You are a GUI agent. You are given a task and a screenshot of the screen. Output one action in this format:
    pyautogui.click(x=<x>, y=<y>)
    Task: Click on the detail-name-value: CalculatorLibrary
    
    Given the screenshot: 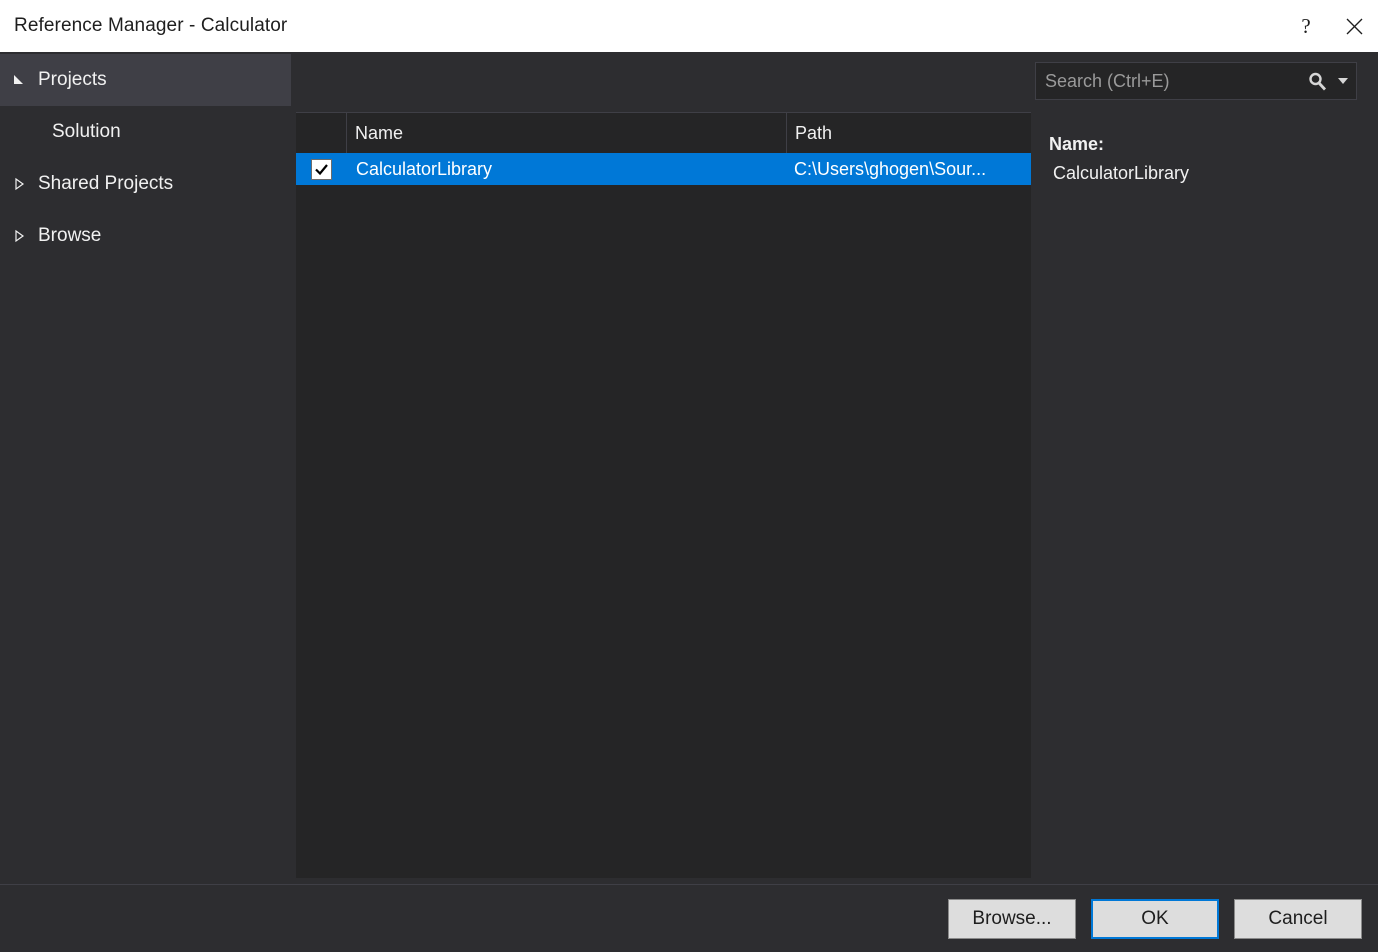 What is the action you would take?
    pyautogui.click(x=1121, y=173)
    